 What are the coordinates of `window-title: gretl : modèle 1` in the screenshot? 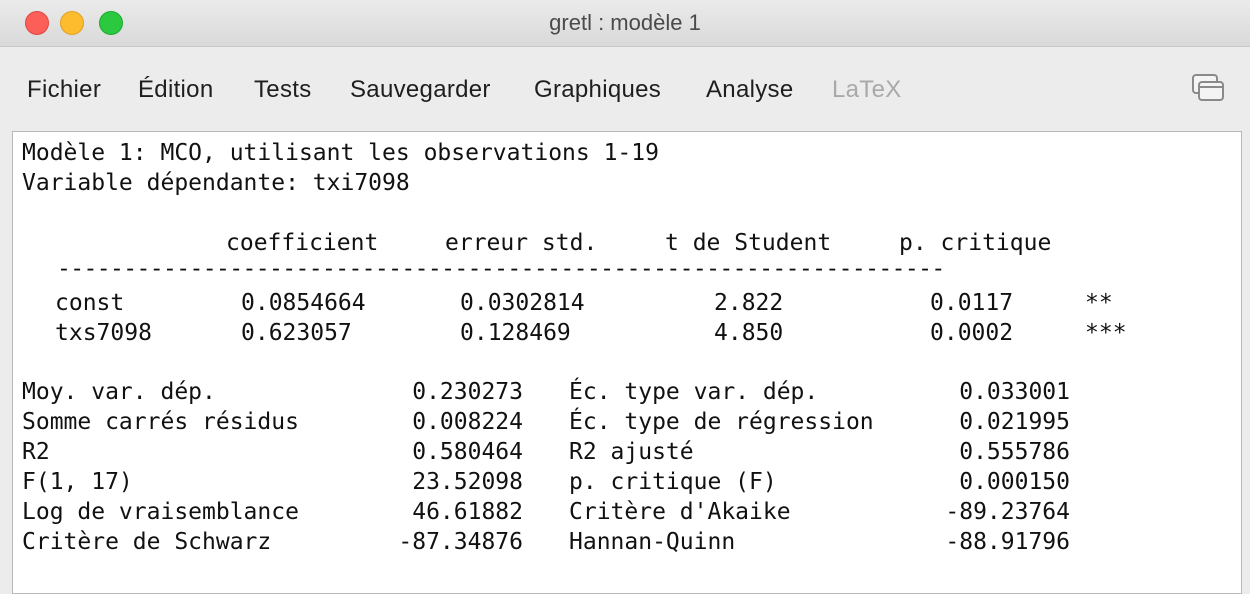 It's located at (625, 22).